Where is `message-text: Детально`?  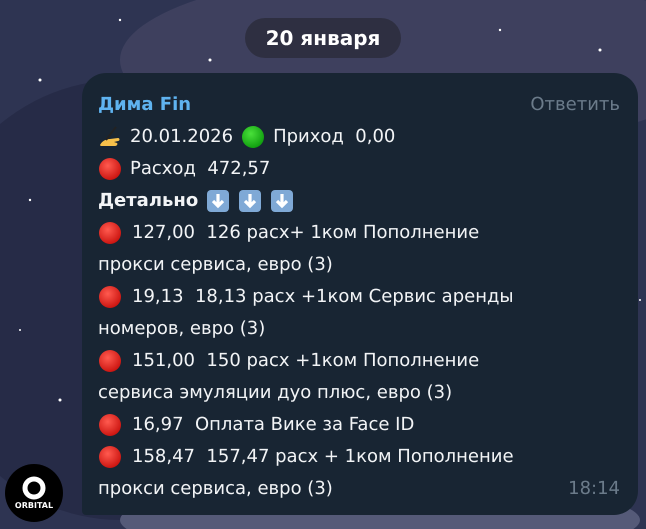
message-text: Детально is located at coordinates (148, 201).